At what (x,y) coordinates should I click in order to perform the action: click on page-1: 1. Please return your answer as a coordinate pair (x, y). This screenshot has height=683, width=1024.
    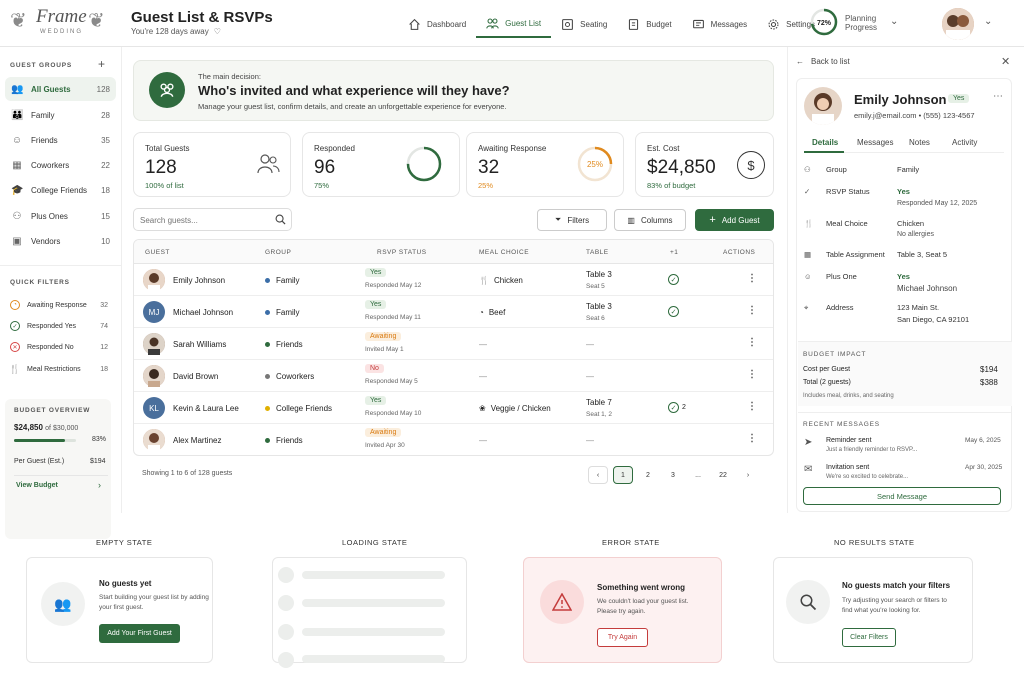
    Looking at the image, I should click on (623, 475).